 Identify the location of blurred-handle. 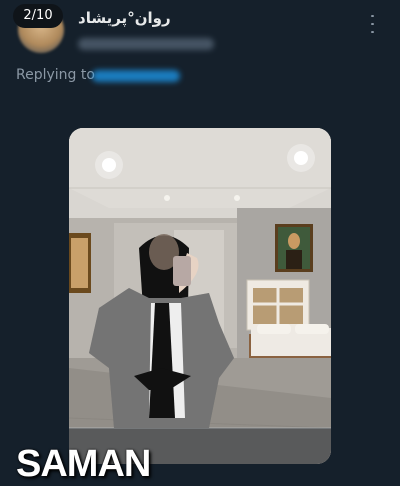
(146, 44).